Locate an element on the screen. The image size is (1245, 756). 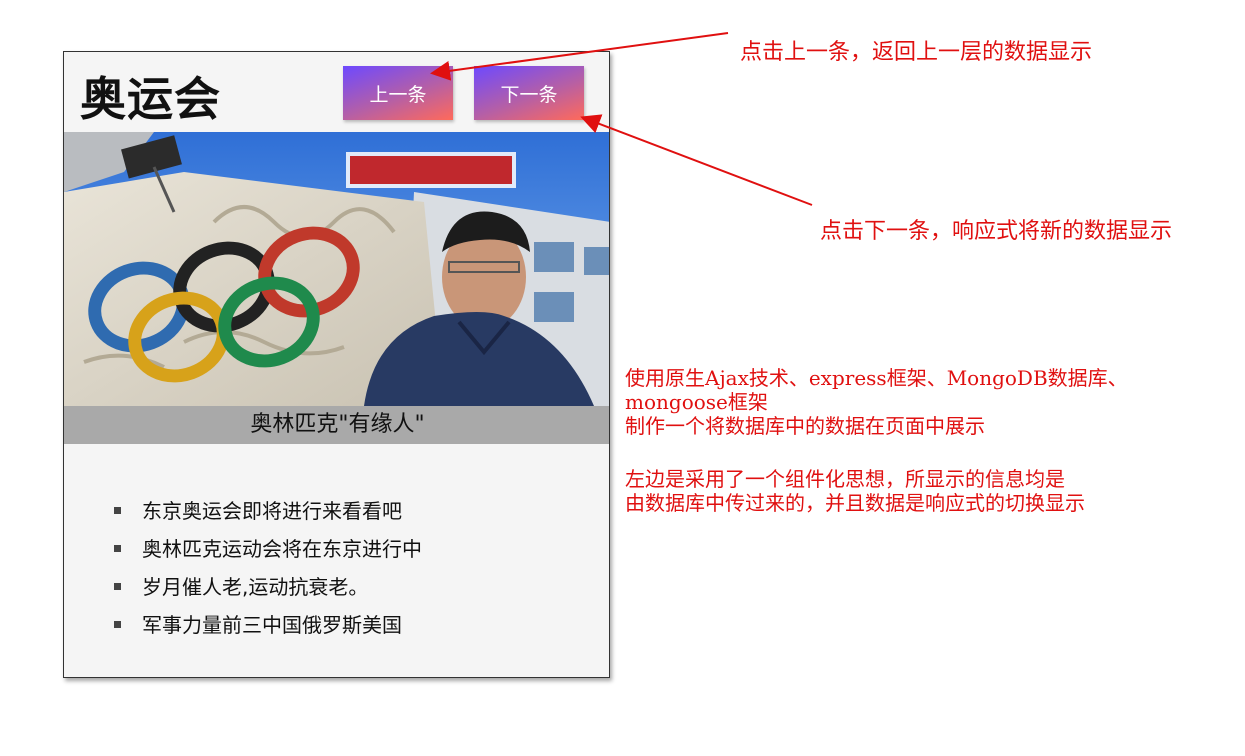
next-button: 下一条 is located at coordinates (529, 93).